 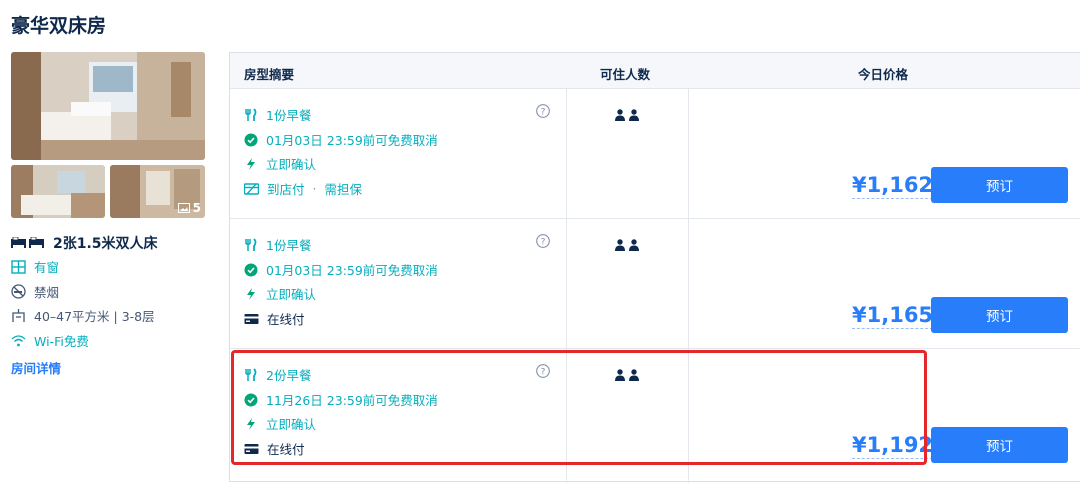 I want to click on cancellation-info: 11月26日 23:59前可免费取消, so click(x=341, y=399).